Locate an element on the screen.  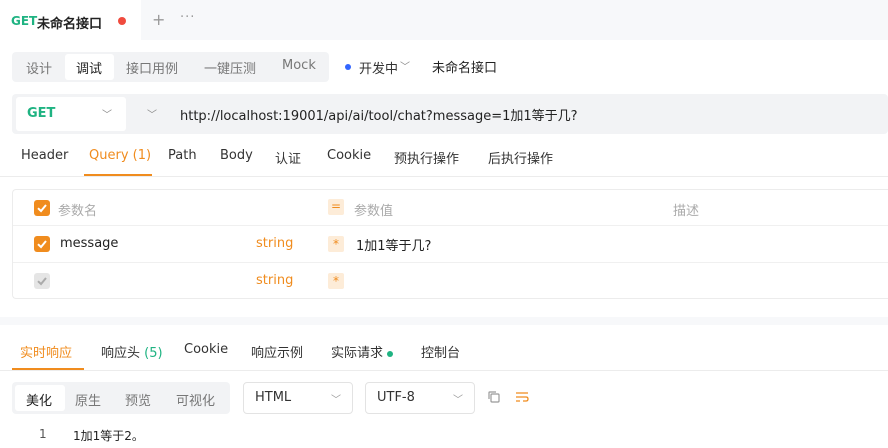
param-value-input: 1加1等于几? is located at coordinates (393, 244).